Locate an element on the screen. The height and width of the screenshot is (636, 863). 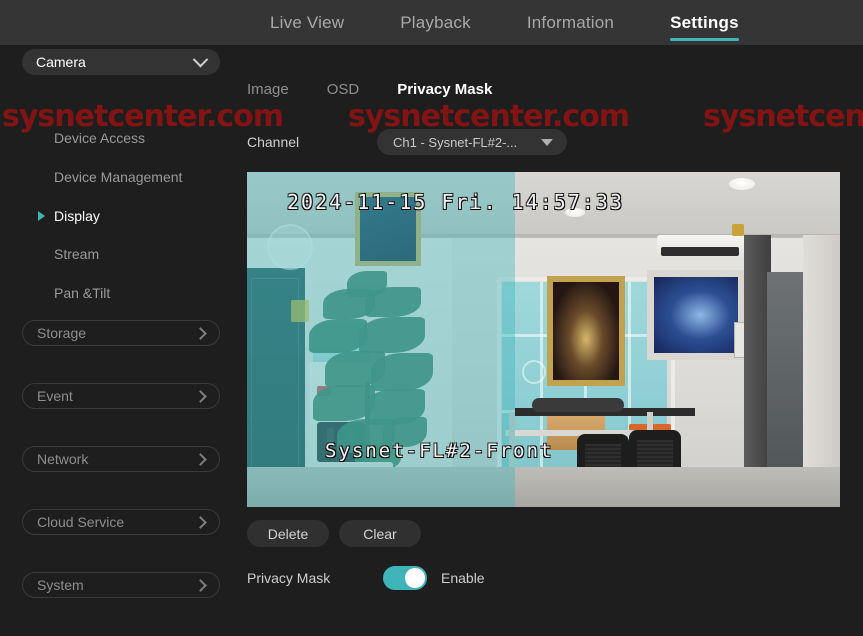
sidebar-group-camera-label: Camera is located at coordinates (61, 62).